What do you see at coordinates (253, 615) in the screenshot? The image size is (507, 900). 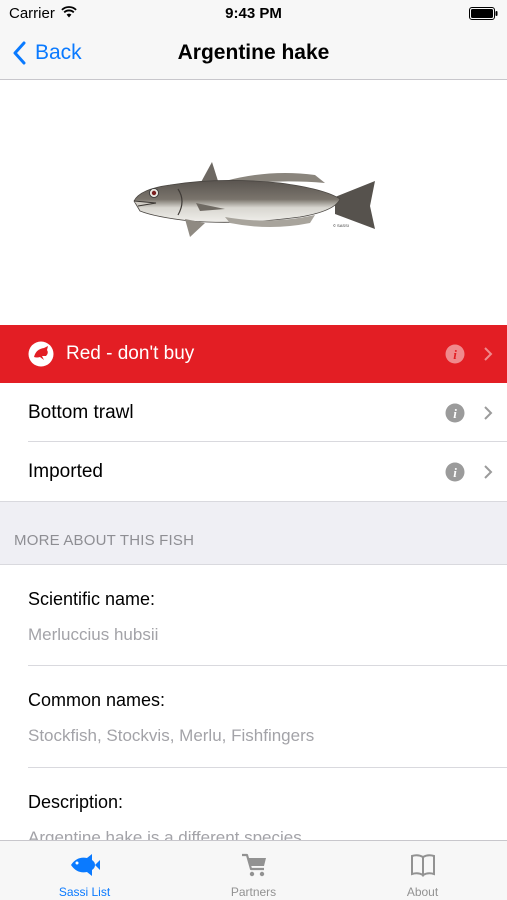 I see `scientific-name-block: Scientific name: Merluccius hubsii` at bounding box center [253, 615].